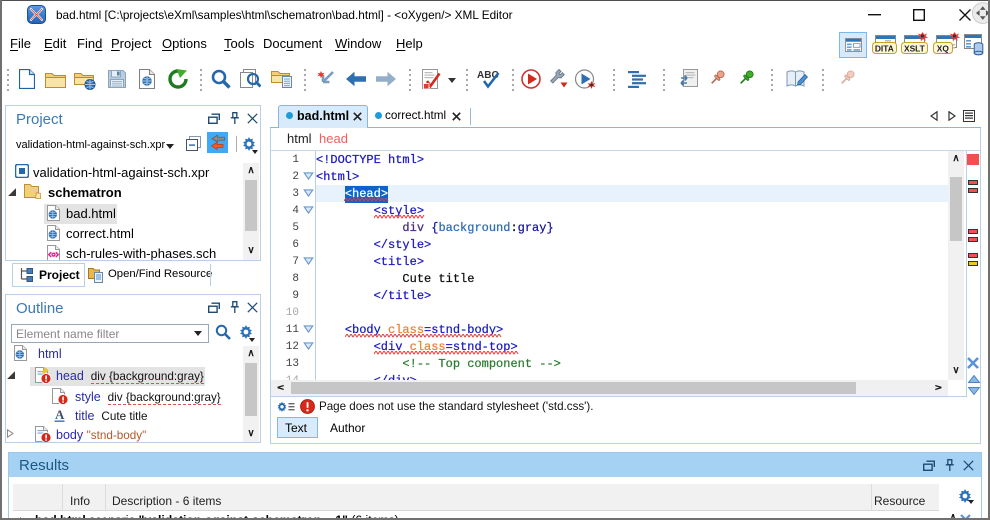 The width and height of the screenshot is (990, 520). I want to click on svg-text: DITA, so click(884, 49).